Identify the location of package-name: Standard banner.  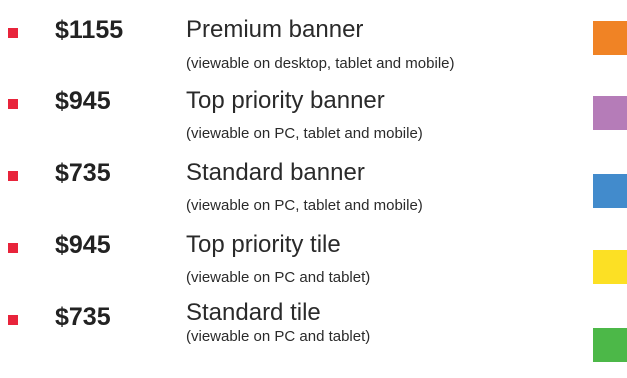
(275, 172).